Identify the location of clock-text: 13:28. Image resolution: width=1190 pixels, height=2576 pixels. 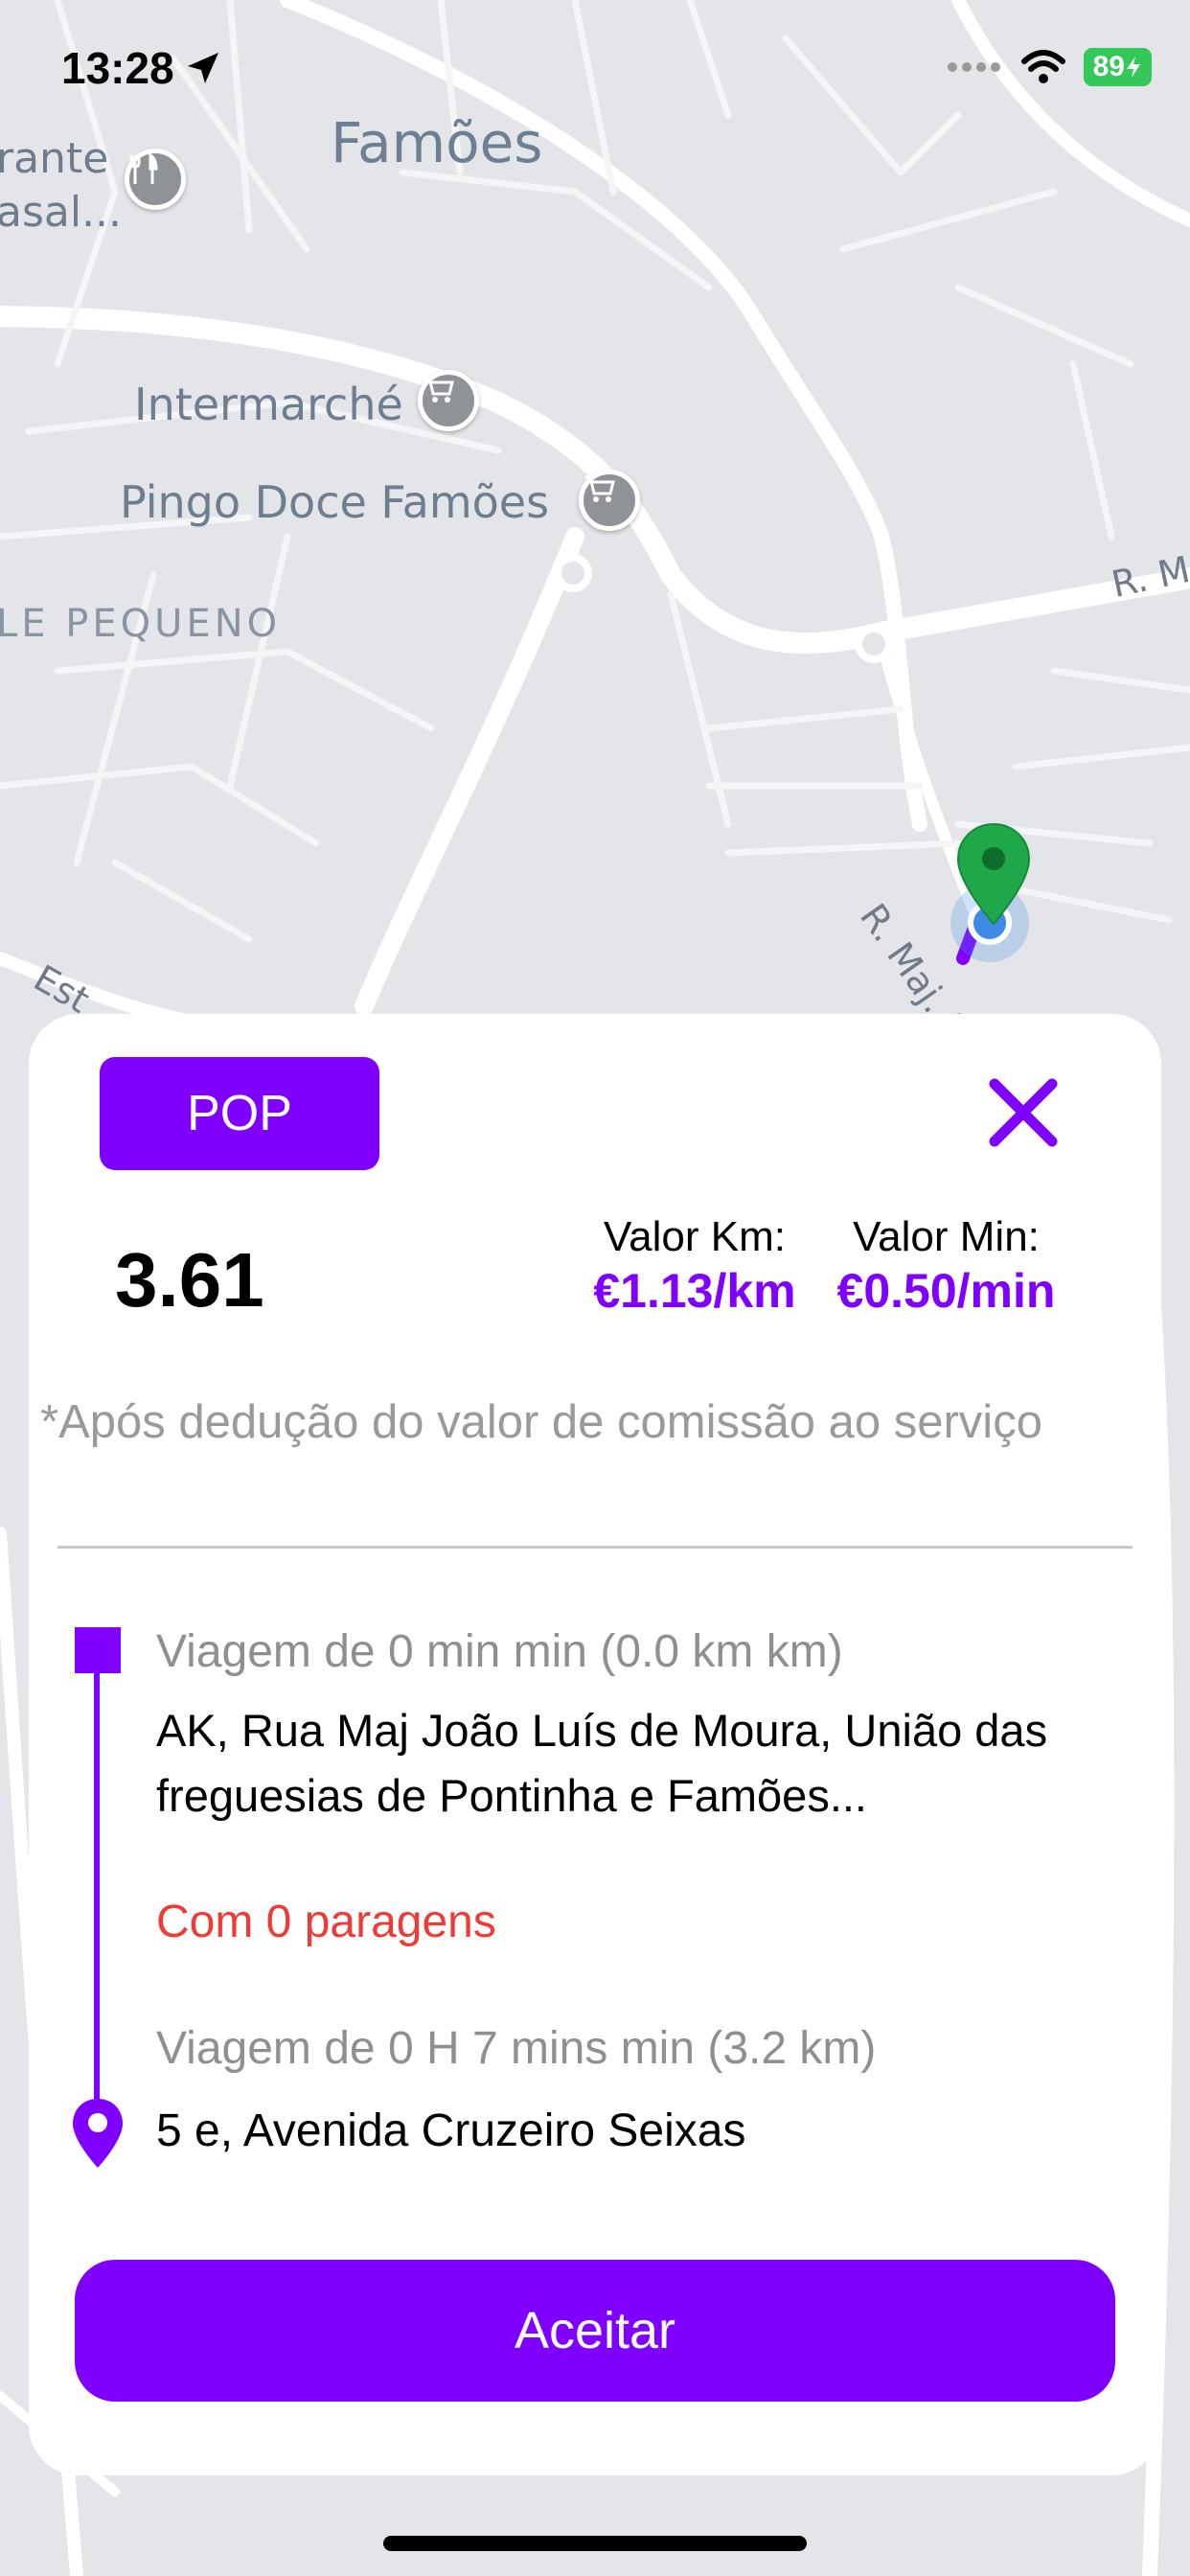
(118, 68).